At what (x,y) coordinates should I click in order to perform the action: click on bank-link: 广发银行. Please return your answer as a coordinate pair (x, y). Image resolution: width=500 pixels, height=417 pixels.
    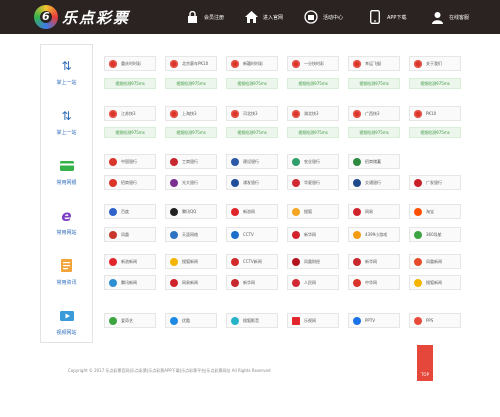
    Looking at the image, I should click on (435, 182).